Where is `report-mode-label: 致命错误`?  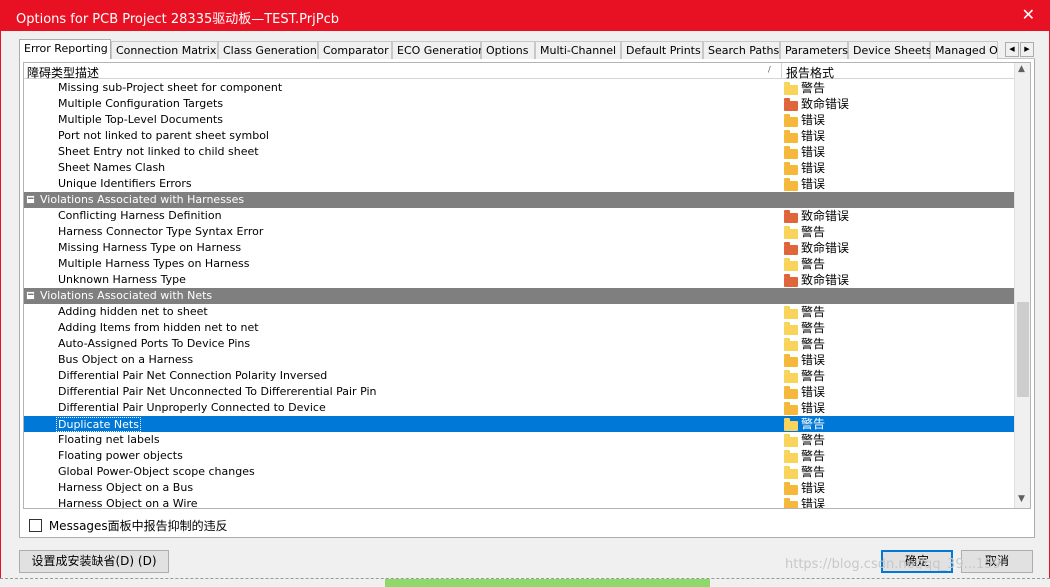 report-mode-label: 致命错误 is located at coordinates (825, 104).